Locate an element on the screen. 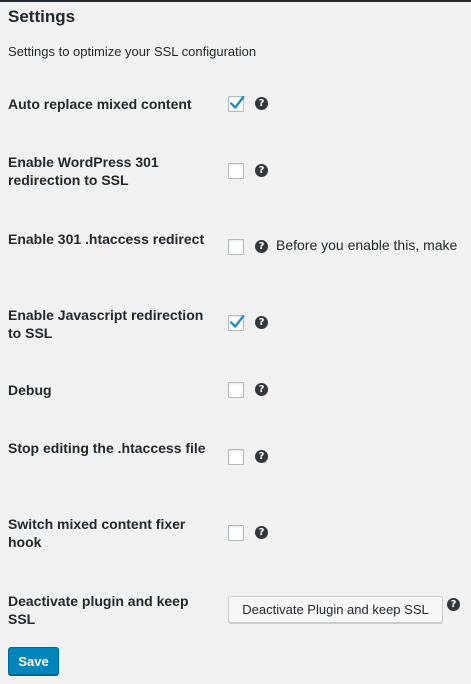 The height and width of the screenshot is (684, 471). page-title: Settings is located at coordinates (42, 16).